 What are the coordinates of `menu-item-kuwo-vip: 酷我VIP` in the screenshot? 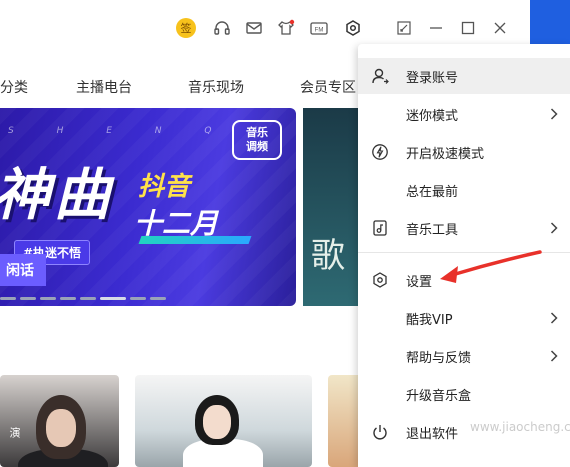 It's located at (464, 318).